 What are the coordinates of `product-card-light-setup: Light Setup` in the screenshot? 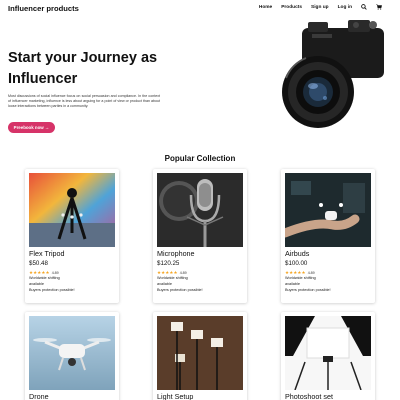 It's located at (200, 356).